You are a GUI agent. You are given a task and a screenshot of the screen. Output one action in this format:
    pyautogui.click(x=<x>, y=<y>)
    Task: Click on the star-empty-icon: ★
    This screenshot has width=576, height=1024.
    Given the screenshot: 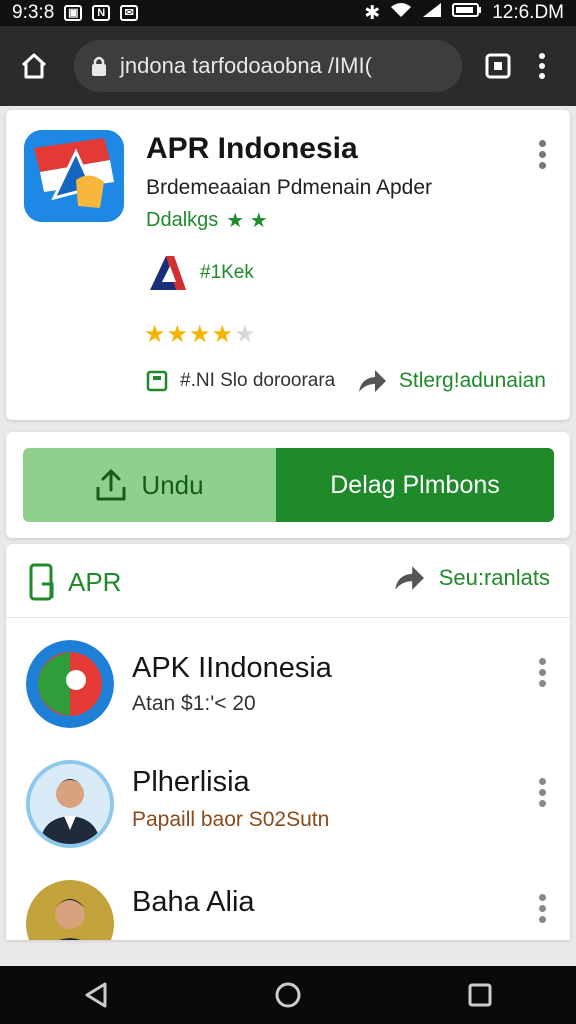 What is the action you would take?
    pyautogui.click(x=245, y=334)
    